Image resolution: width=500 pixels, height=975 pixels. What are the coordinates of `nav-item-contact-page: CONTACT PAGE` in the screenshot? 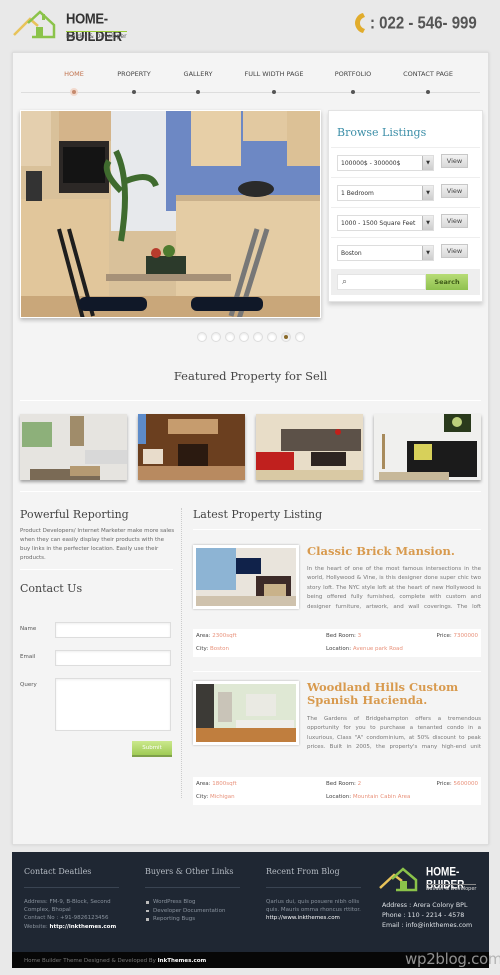 It's located at (428, 74).